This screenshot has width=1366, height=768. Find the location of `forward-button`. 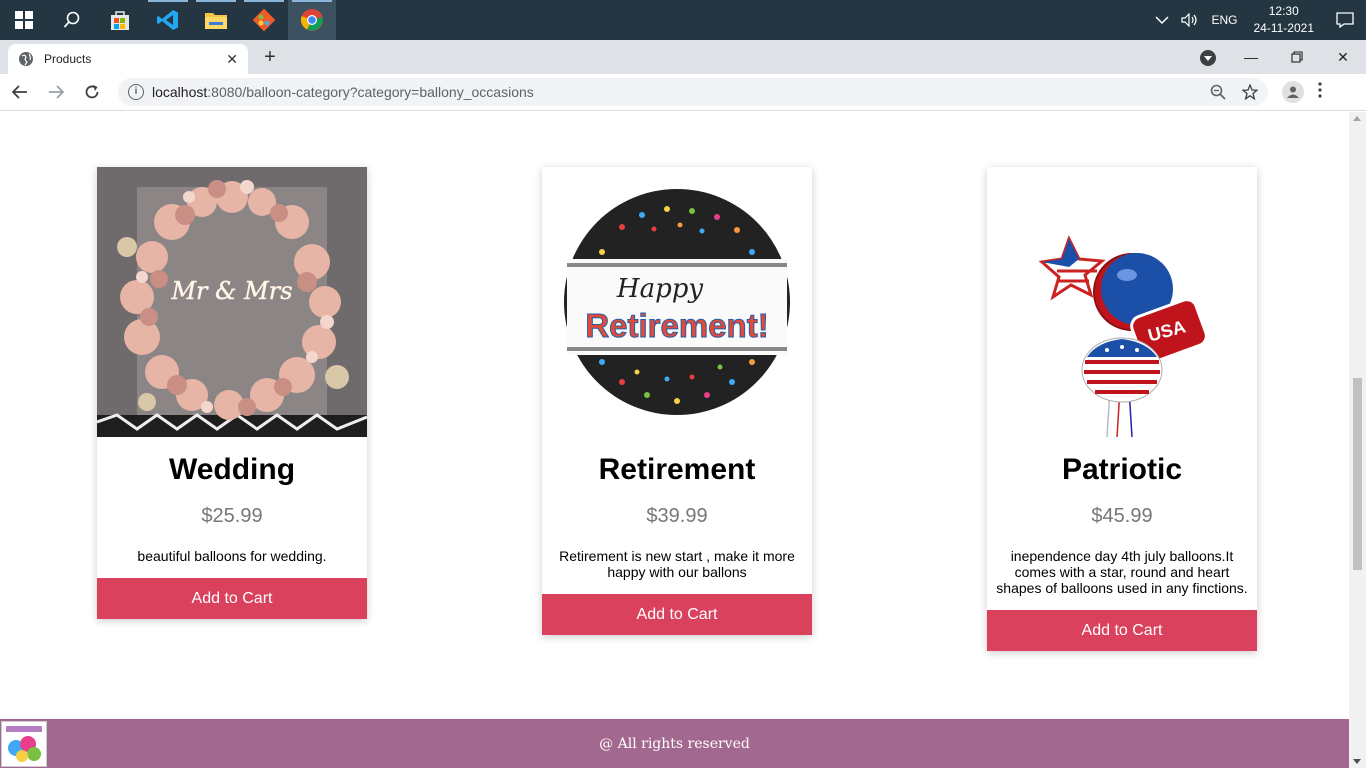

forward-button is located at coordinates (56, 92).